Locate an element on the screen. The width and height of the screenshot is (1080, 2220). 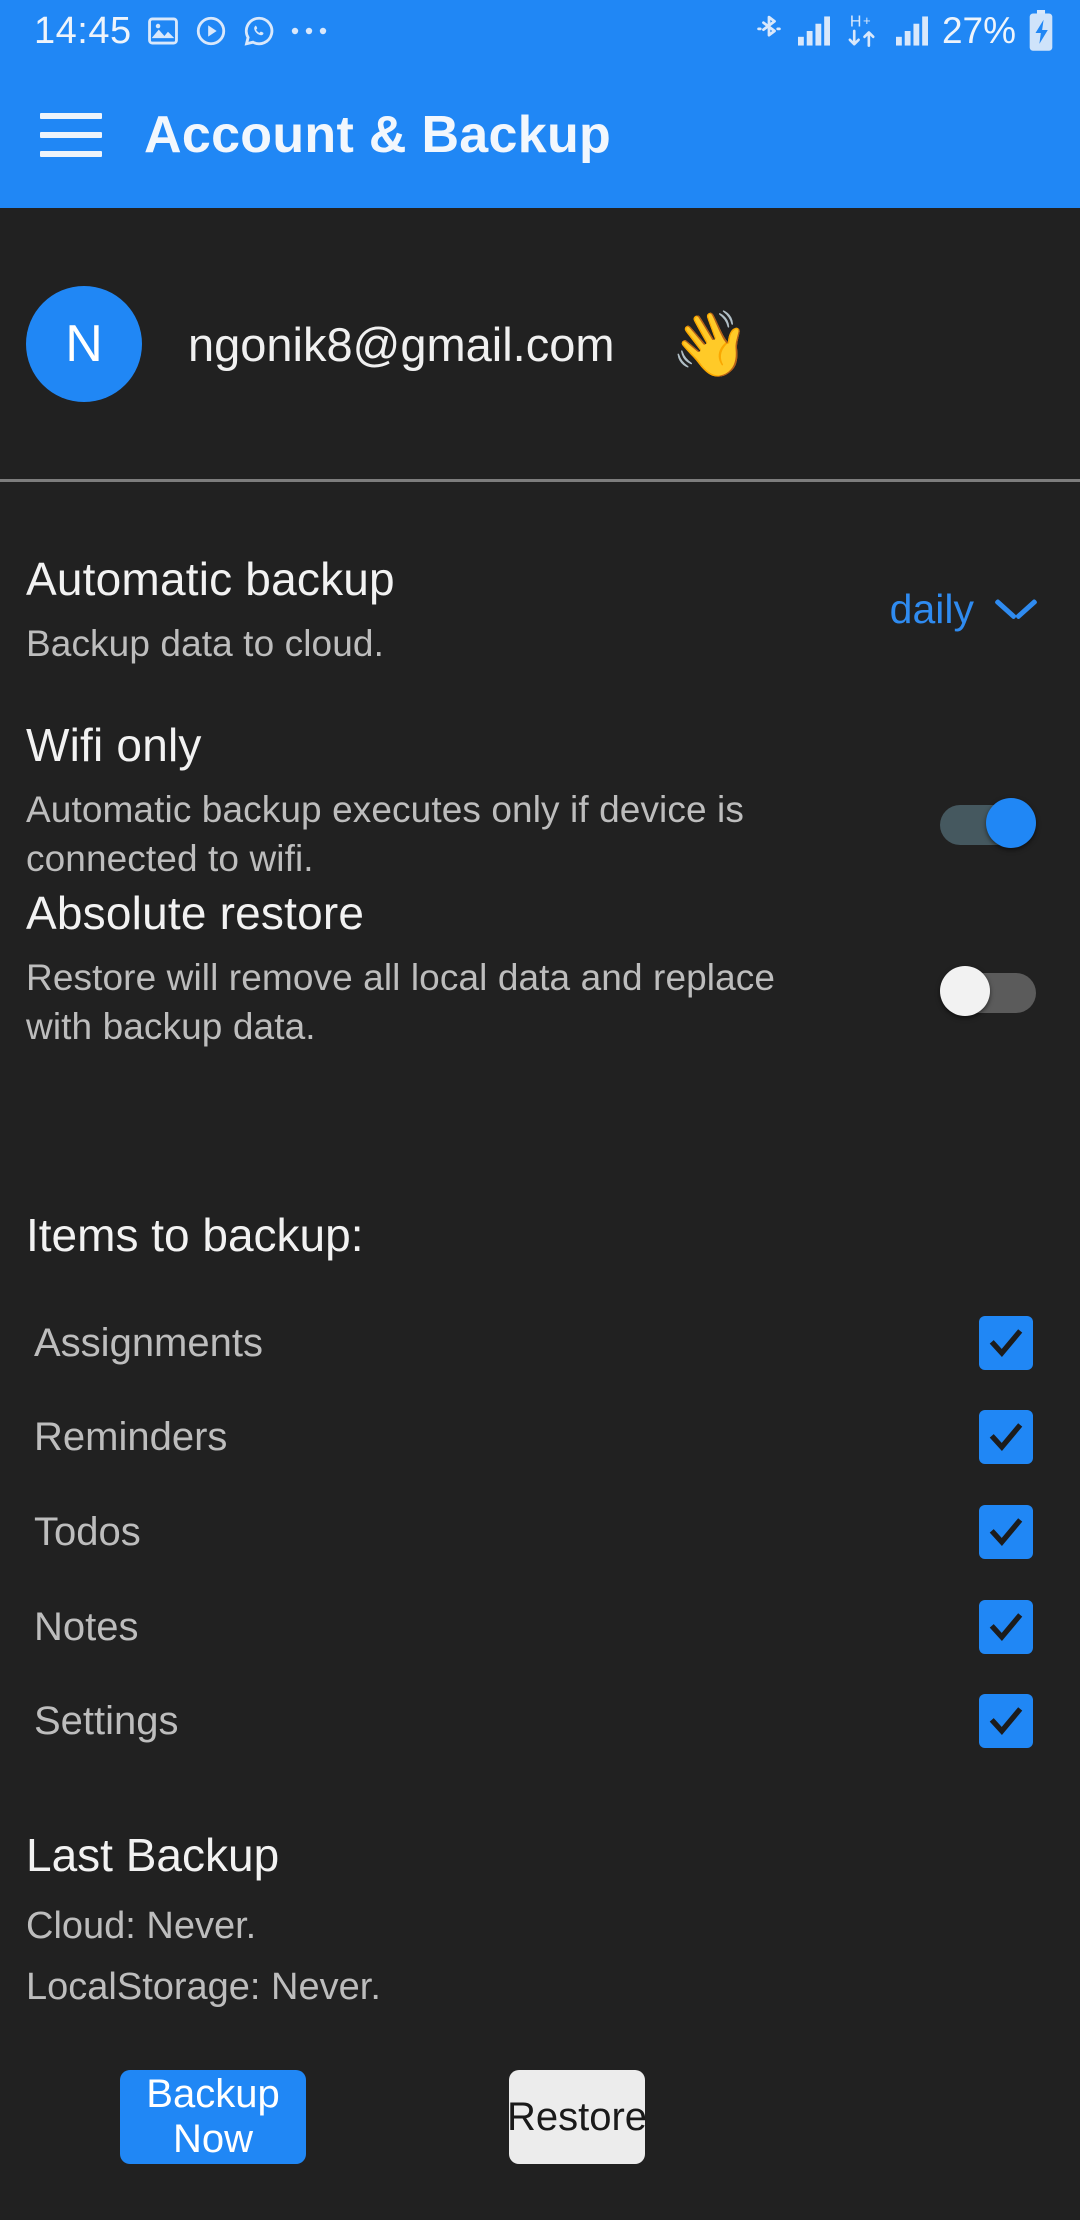
section-divider is located at coordinates (540, 480).